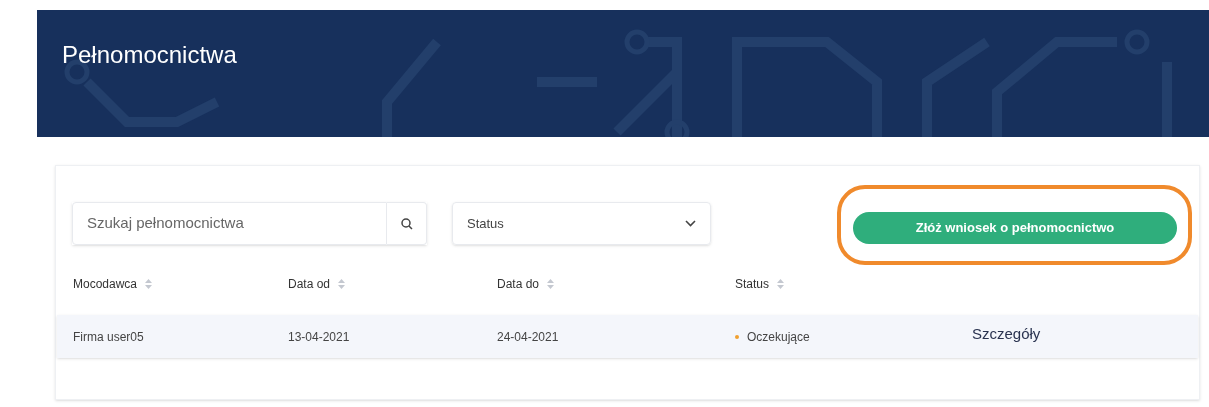  Describe the element at coordinates (105, 284) in the screenshot. I see `column-header: Mocodawca` at that location.